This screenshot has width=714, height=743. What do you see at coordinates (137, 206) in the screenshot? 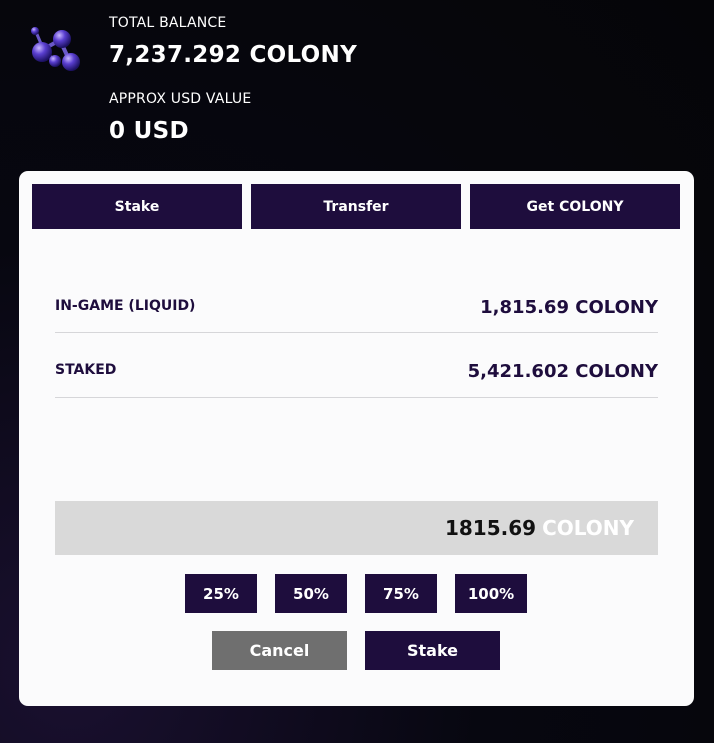
I see `tab-stake: Stake` at bounding box center [137, 206].